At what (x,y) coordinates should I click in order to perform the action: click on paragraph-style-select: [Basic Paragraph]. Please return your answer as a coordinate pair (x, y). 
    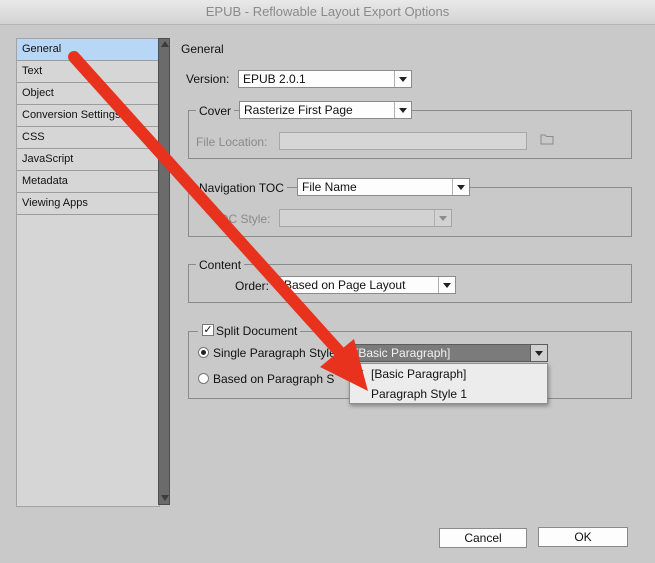
    Looking at the image, I should click on (449, 353).